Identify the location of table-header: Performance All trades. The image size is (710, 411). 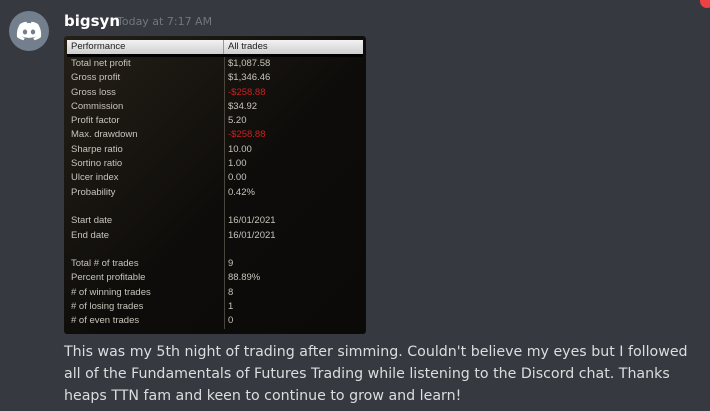
(215, 48).